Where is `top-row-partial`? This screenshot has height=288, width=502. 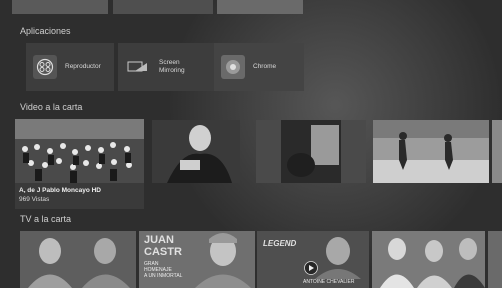 top-row-partial is located at coordinates (251, 7).